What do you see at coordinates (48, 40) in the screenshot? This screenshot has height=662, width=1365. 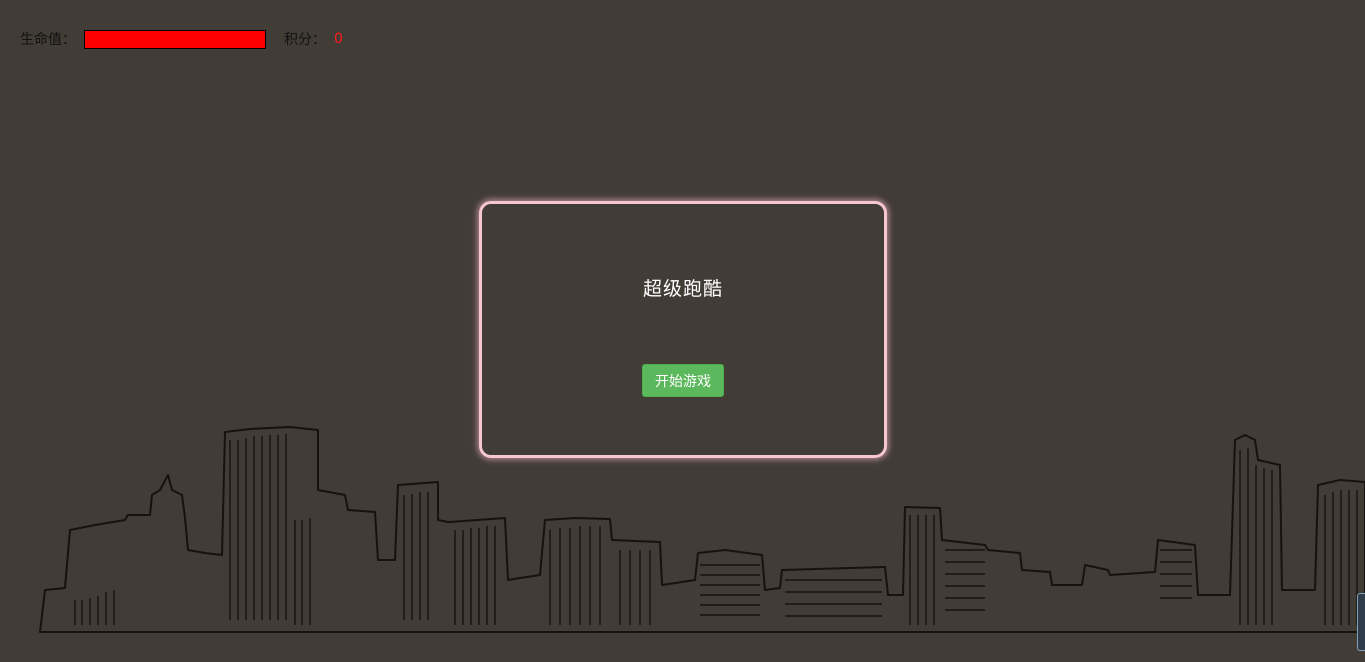 I see `hp-label: 生命值：` at bounding box center [48, 40].